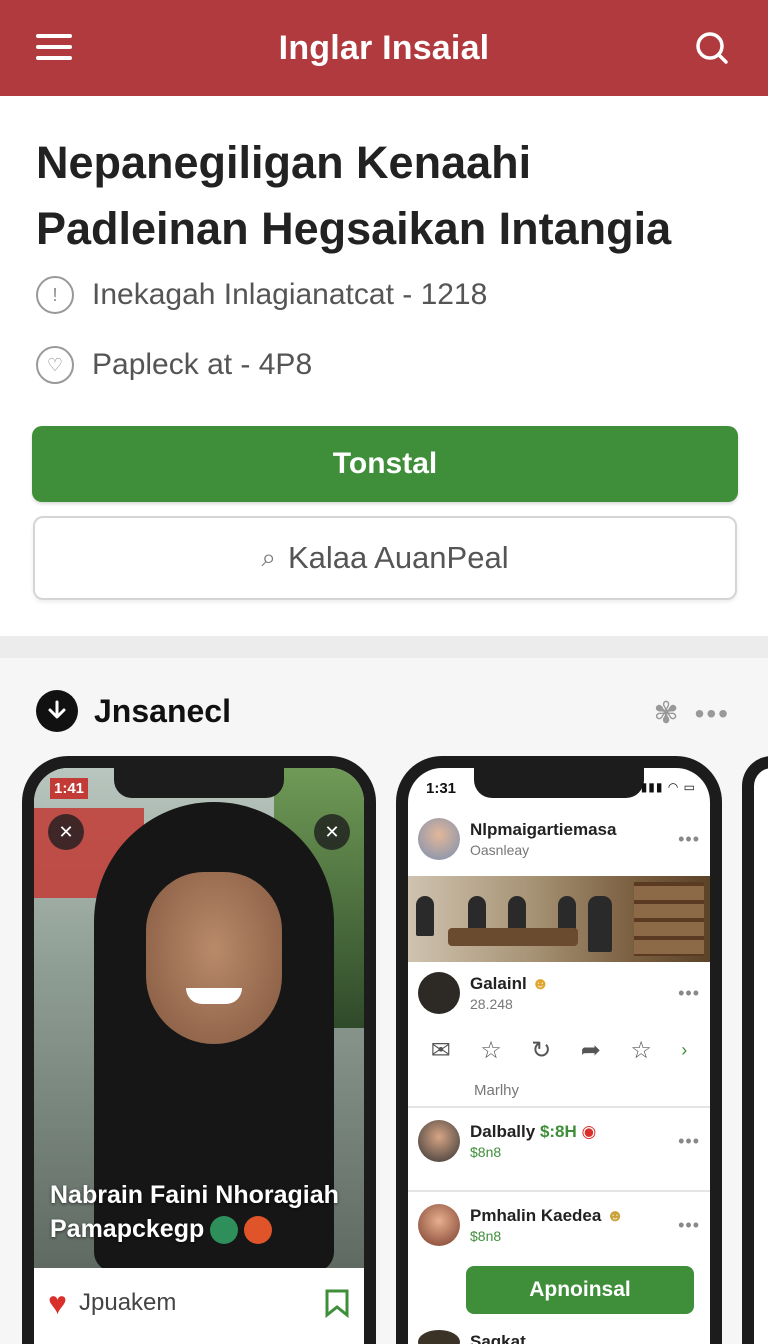 Image resolution: width=768 pixels, height=1344 pixels. Describe the element at coordinates (712, 714) in the screenshot. I see `more-options-icon: •••` at that location.